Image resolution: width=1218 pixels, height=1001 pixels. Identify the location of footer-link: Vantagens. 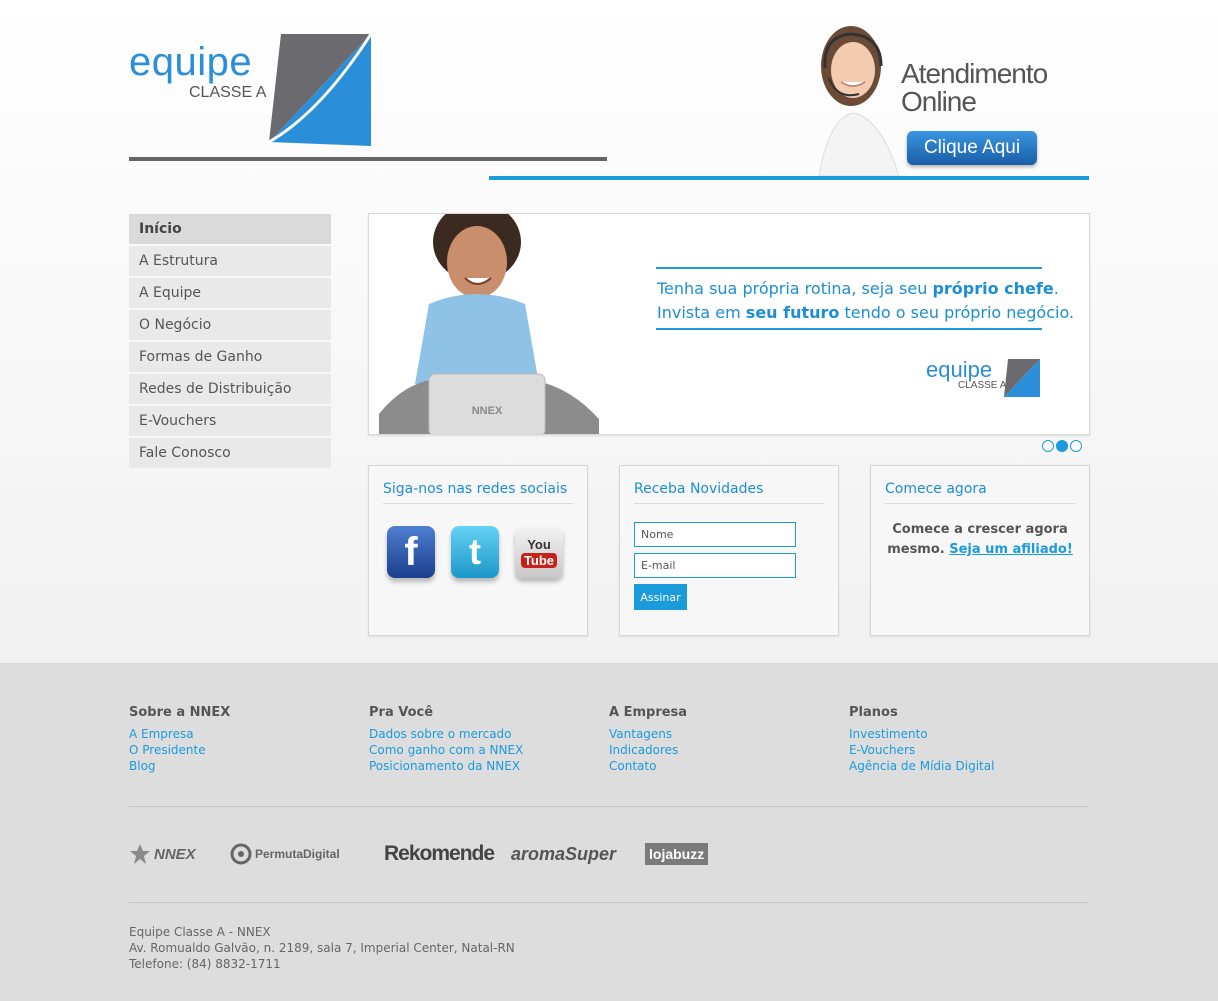
(724, 734).